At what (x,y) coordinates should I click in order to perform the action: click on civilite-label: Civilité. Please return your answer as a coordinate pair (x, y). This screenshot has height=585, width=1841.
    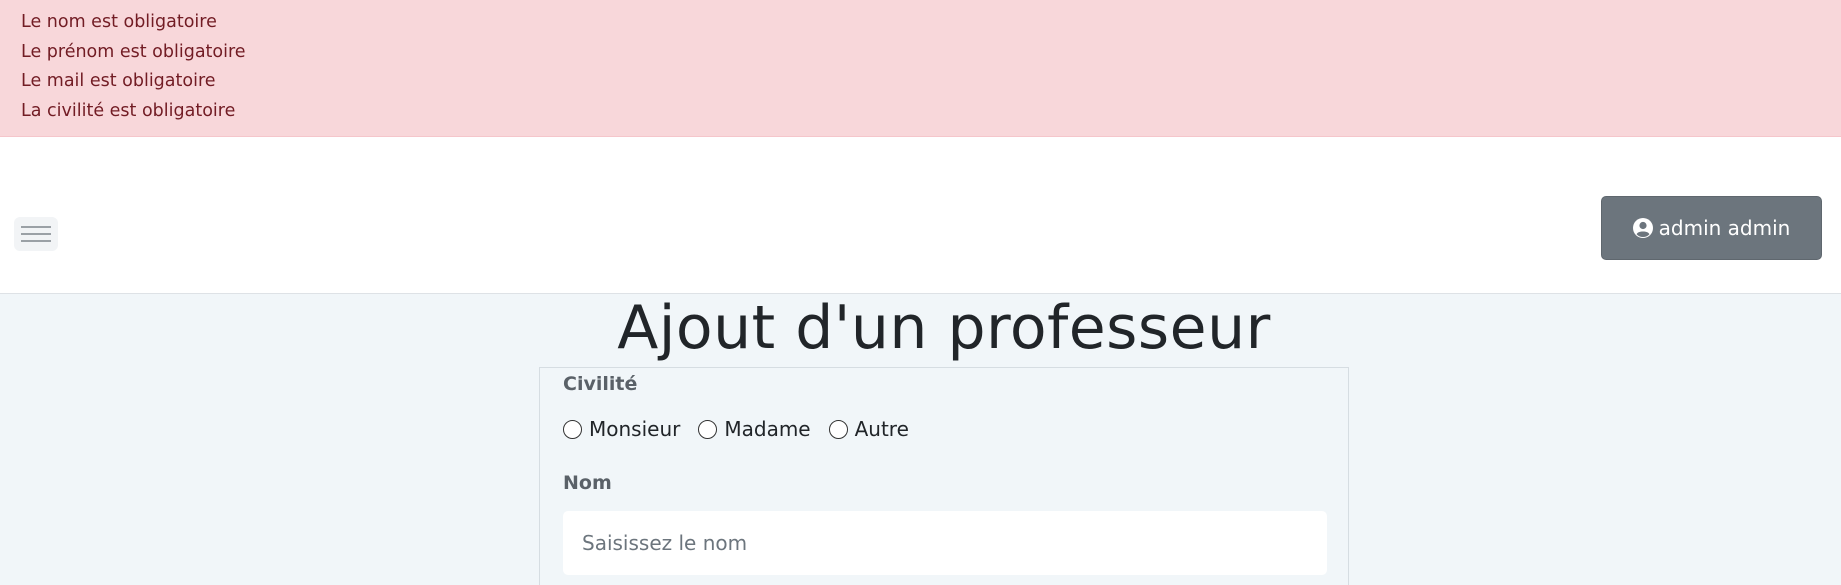
    Looking at the image, I should click on (600, 384).